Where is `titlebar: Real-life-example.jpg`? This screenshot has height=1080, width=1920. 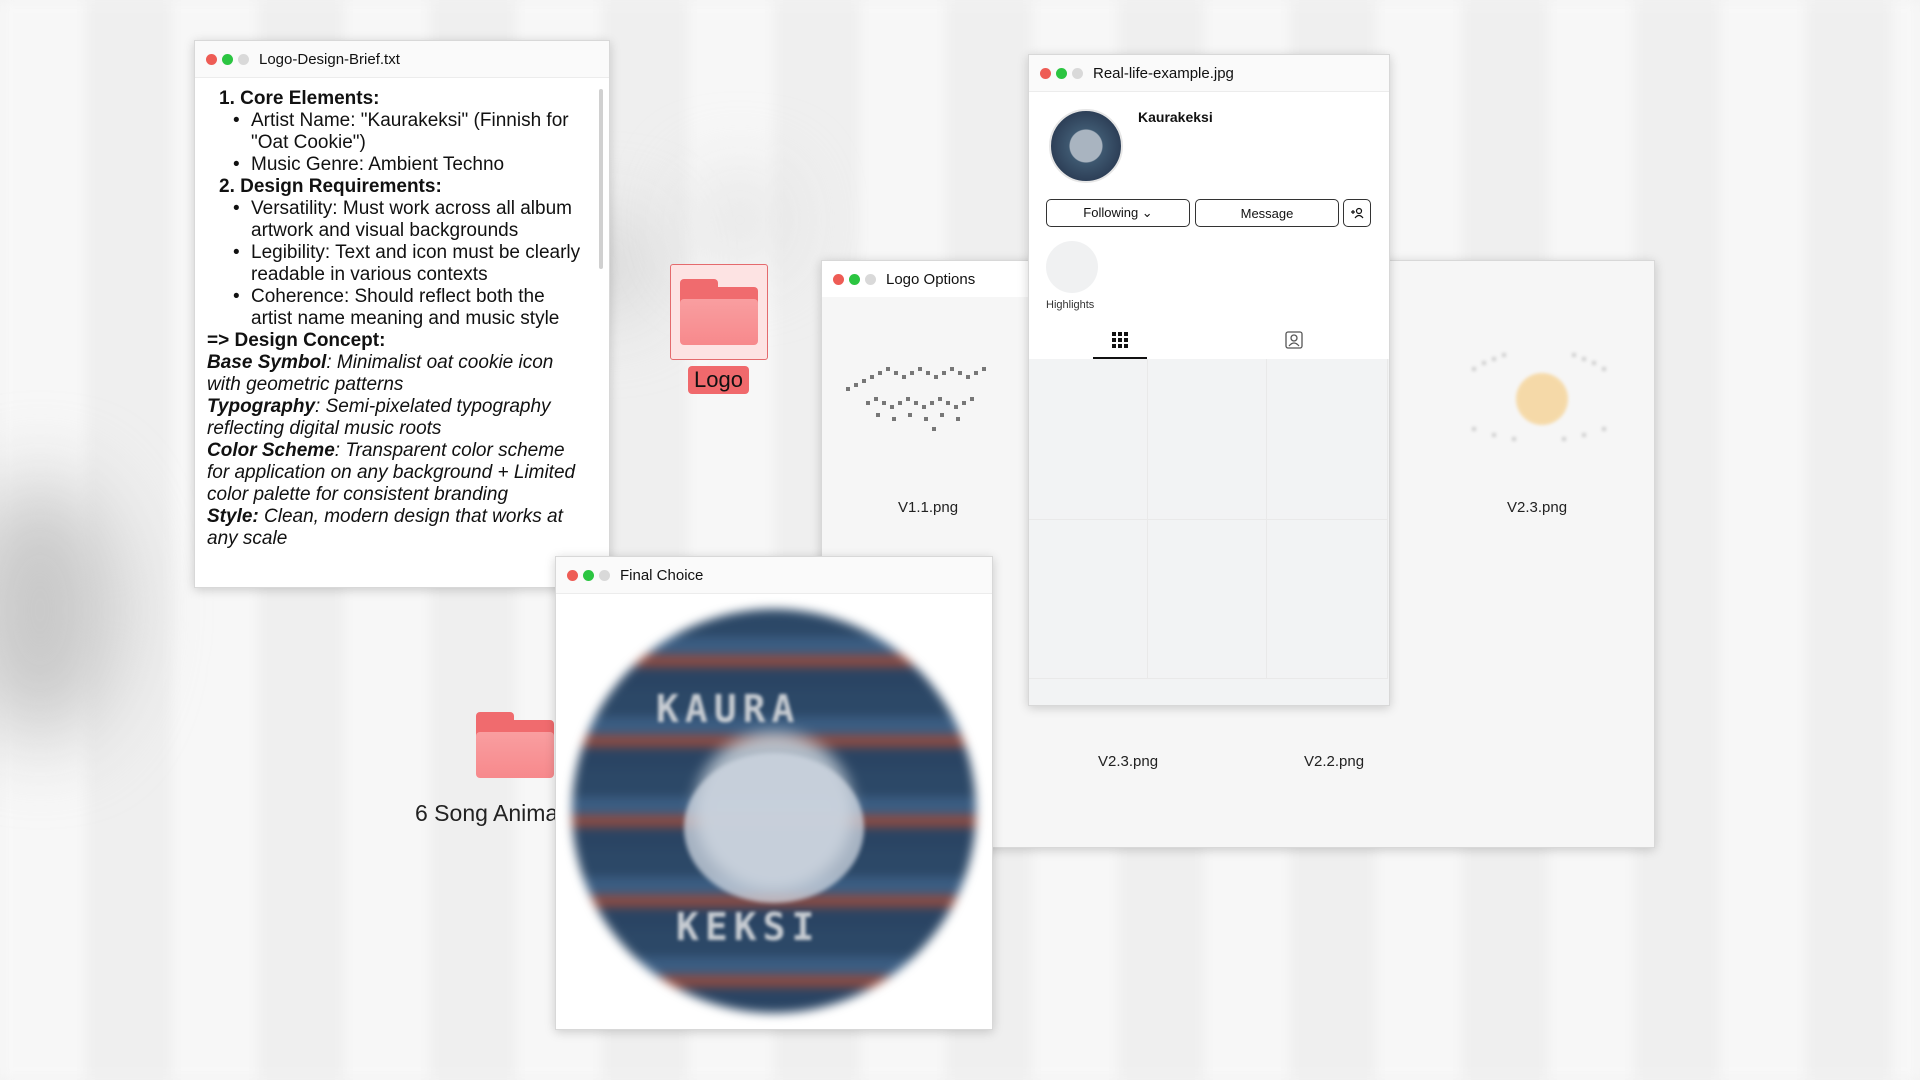
titlebar: Real-life-example.jpg is located at coordinates (1209, 73).